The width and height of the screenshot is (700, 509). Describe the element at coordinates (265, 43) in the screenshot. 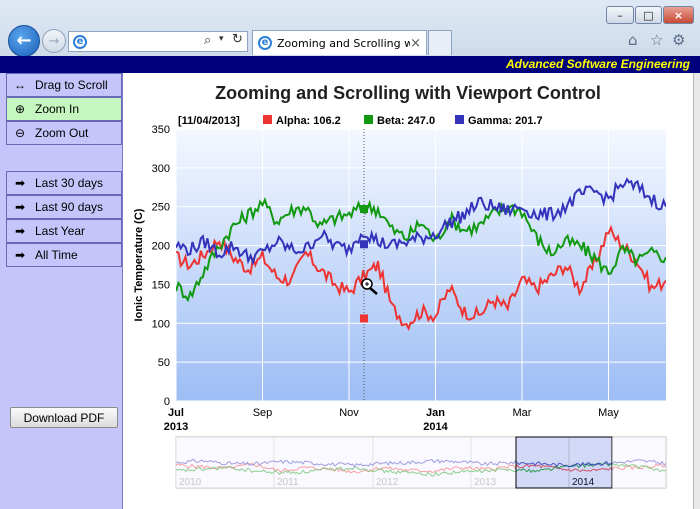

I see `ie-tab-icon: e` at that location.